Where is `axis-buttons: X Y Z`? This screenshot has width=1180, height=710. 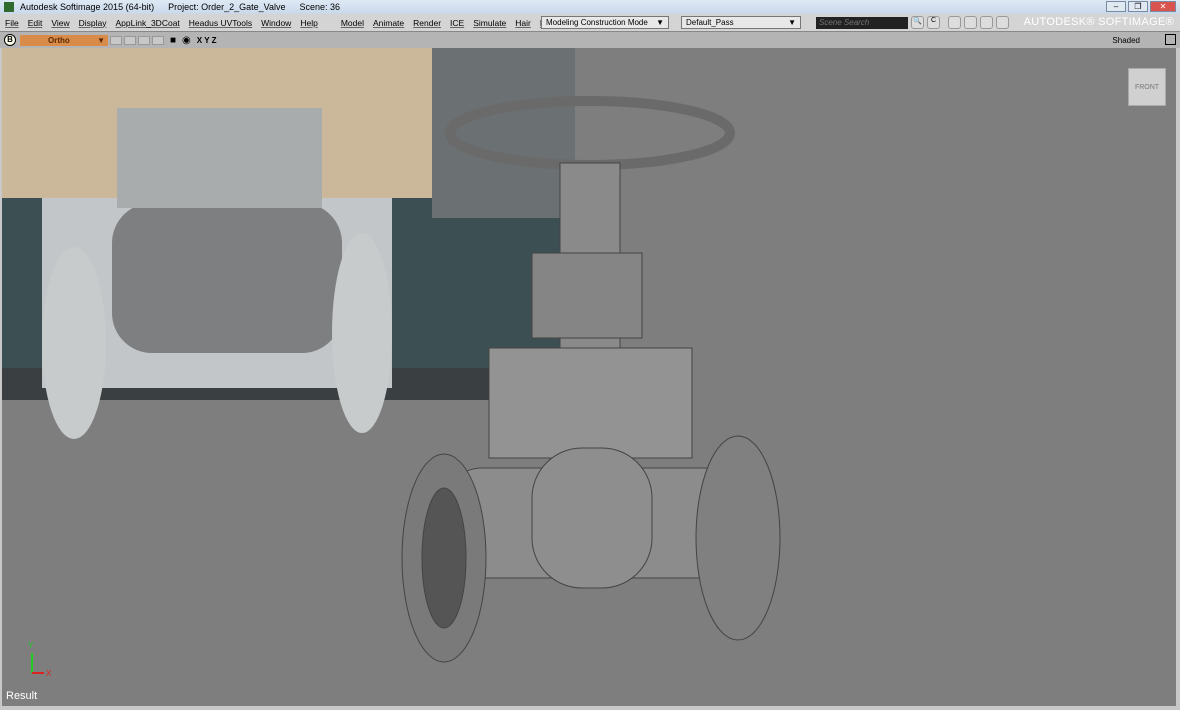
axis-buttons: X Y Z is located at coordinates (207, 40).